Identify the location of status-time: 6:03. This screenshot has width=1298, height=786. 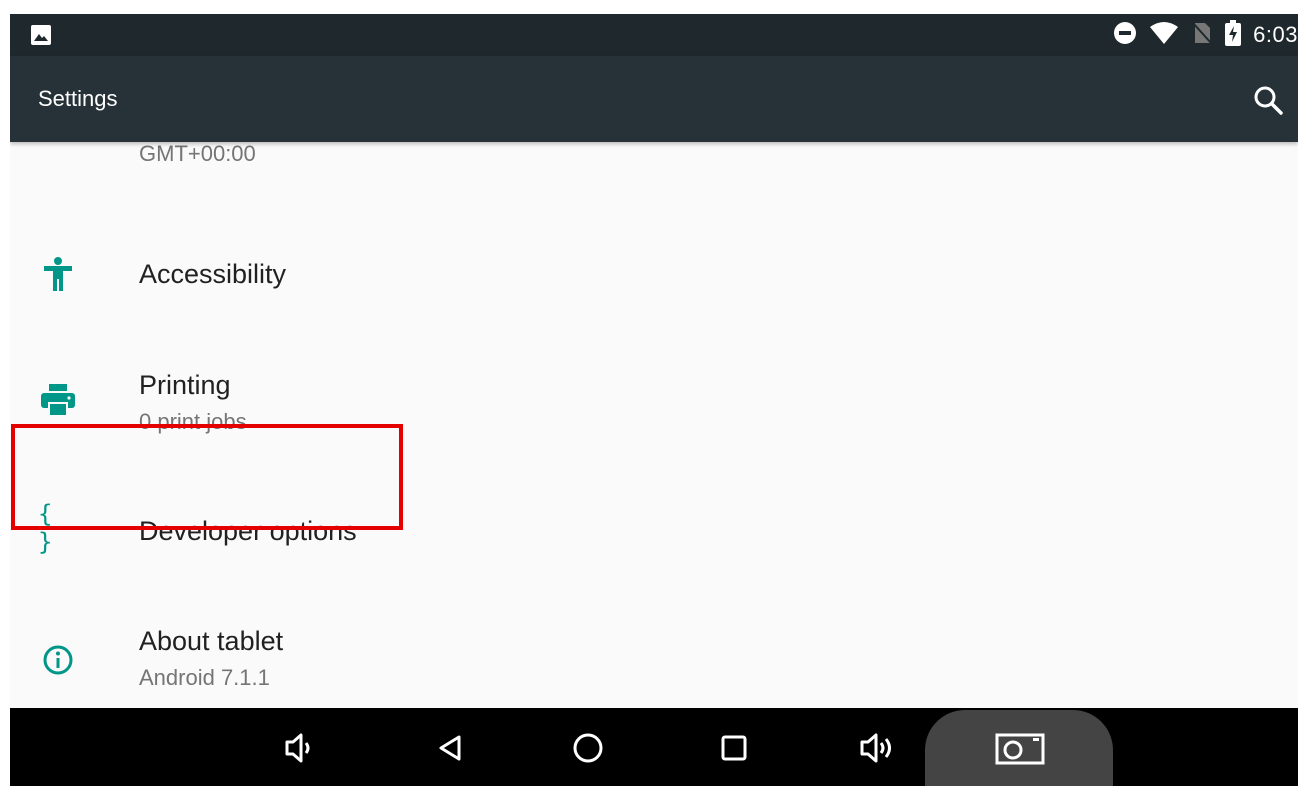
(1275, 34).